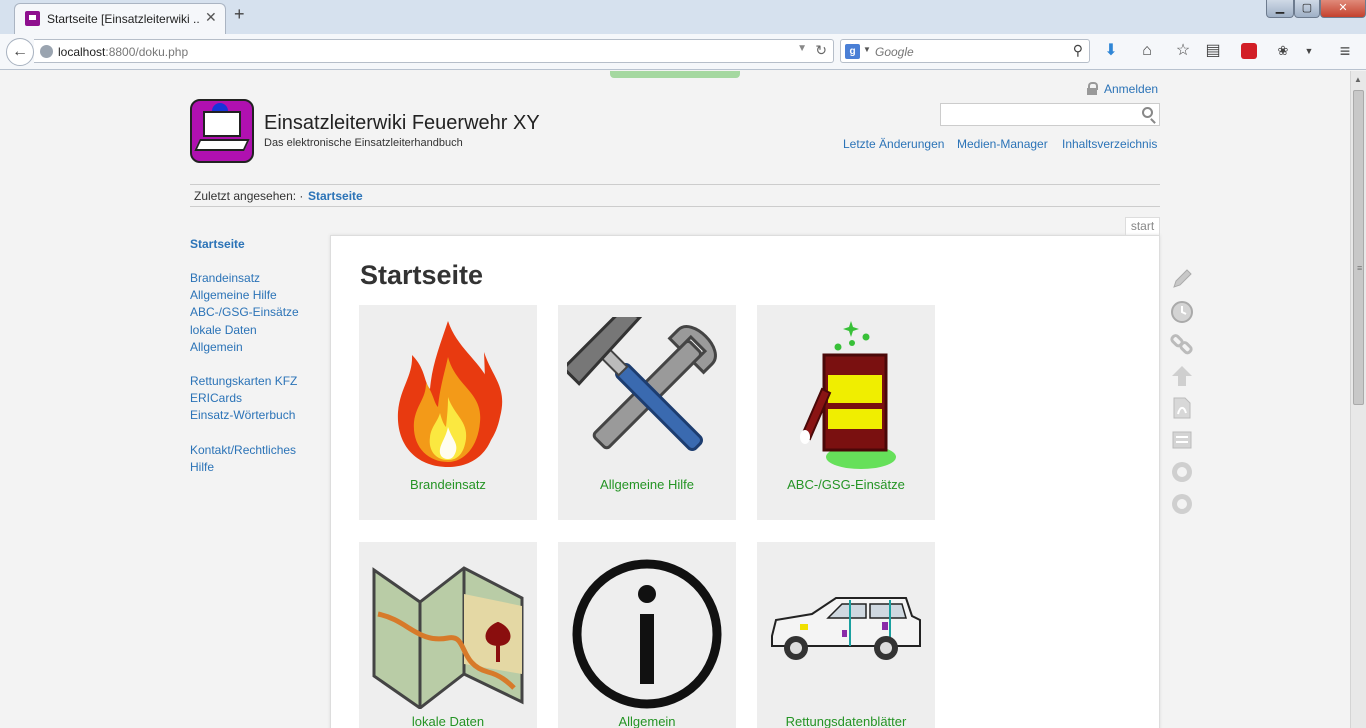 This screenshot has width=1366, height=728. What do you see at coordinates (1283, 51) in the screenshot?
I see `addon-bug-icon: ❀` at bounding box center [1283, 51].